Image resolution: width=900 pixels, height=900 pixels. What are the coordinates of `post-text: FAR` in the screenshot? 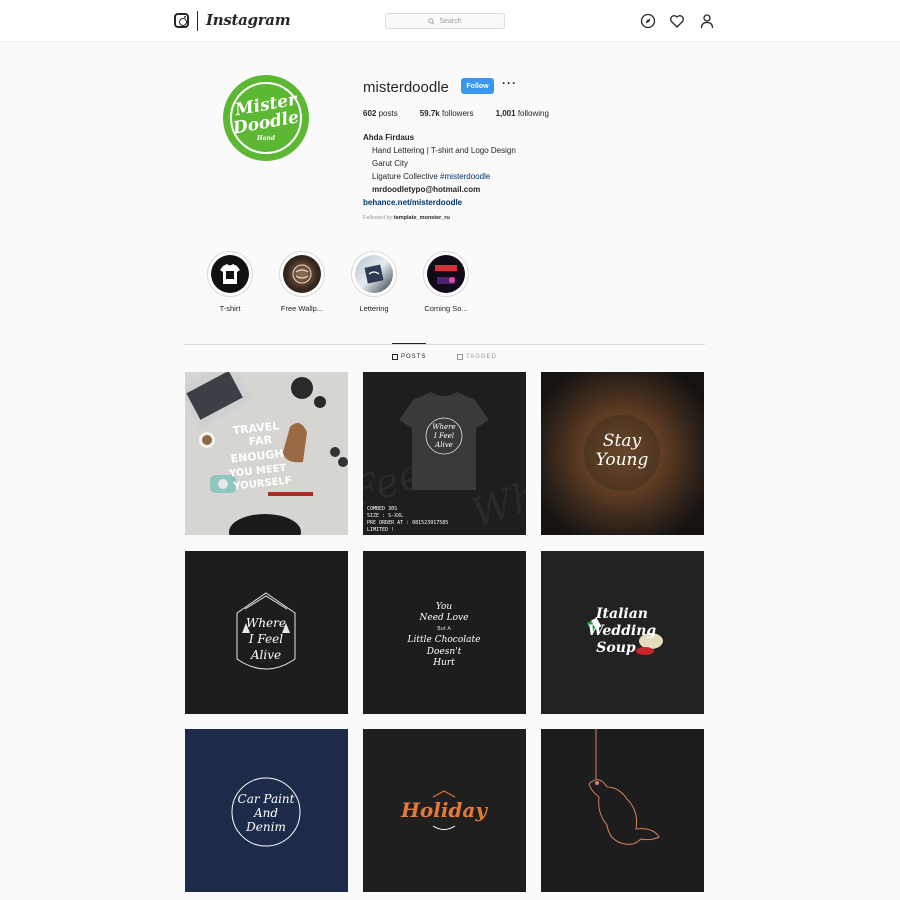 It's located at (260, 440).